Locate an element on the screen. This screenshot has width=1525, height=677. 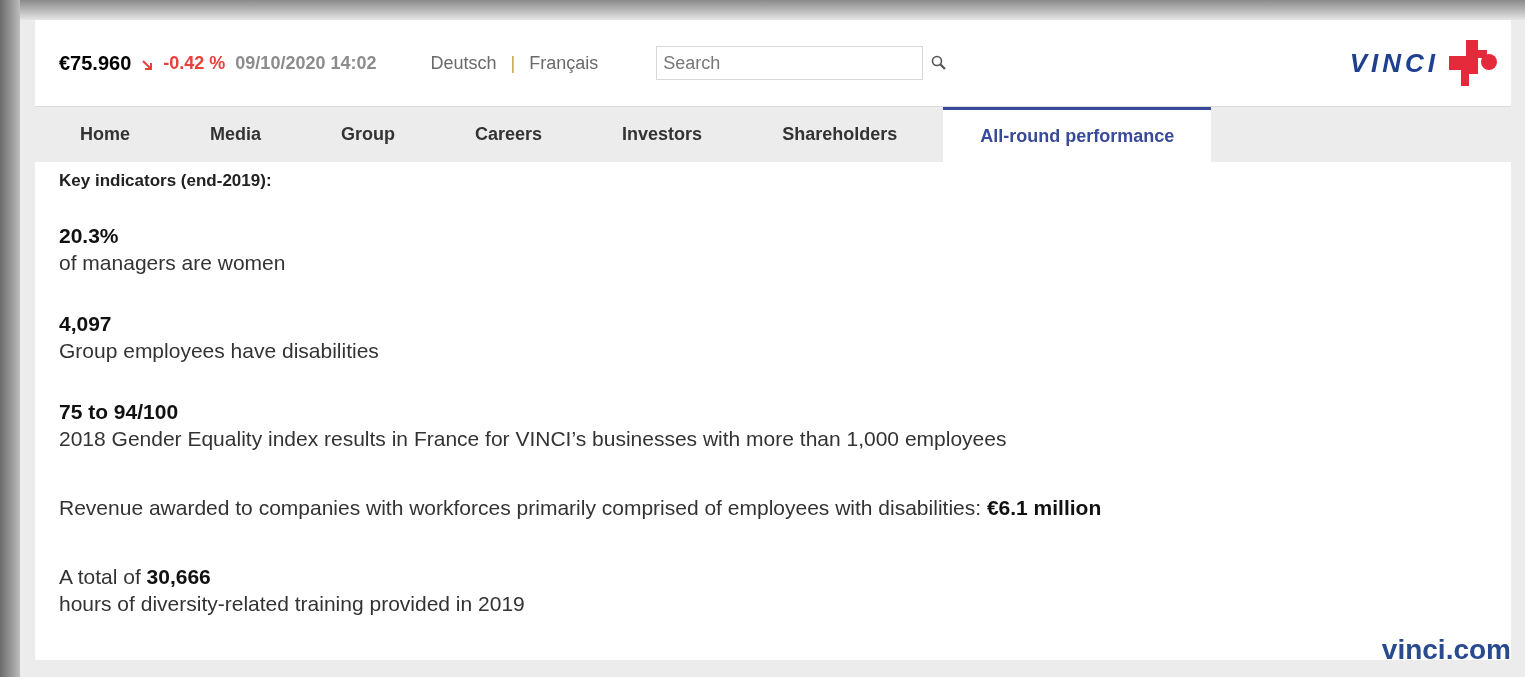
nav-tab: Group is located at coordinates (368, 134).